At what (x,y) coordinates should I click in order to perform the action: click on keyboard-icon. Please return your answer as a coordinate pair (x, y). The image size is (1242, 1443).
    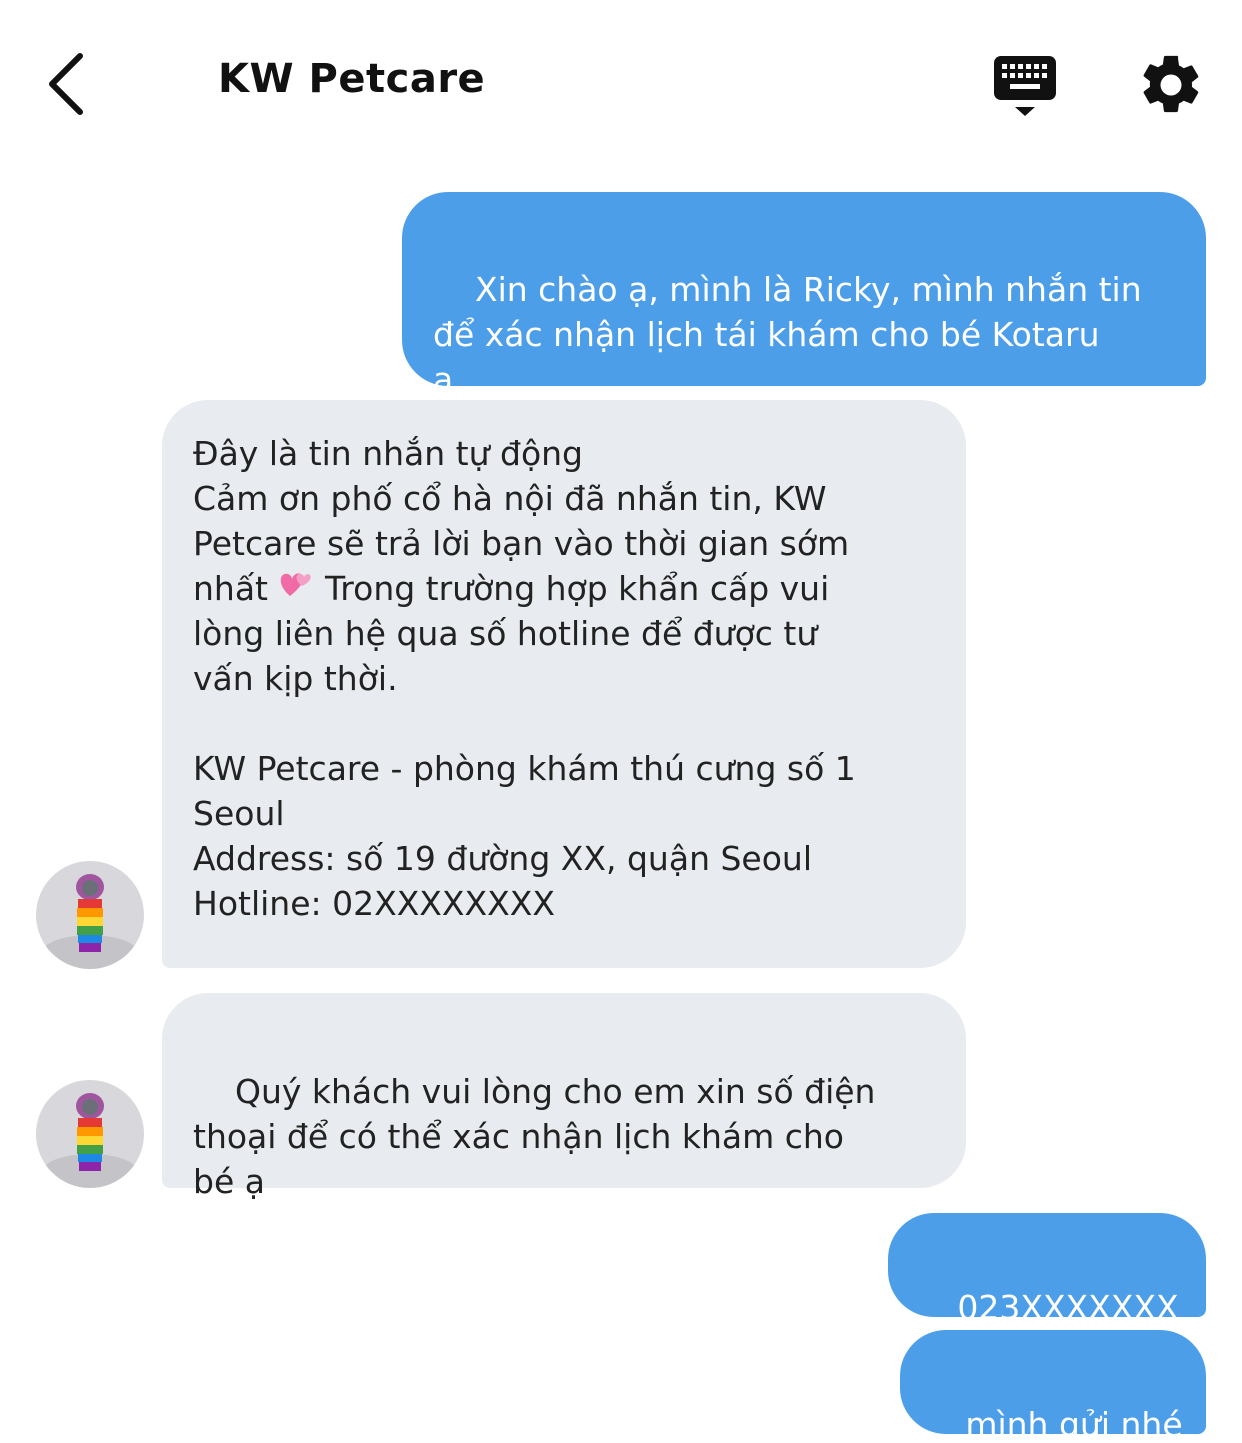
    Looking at the image, I should click on (1025, 86).